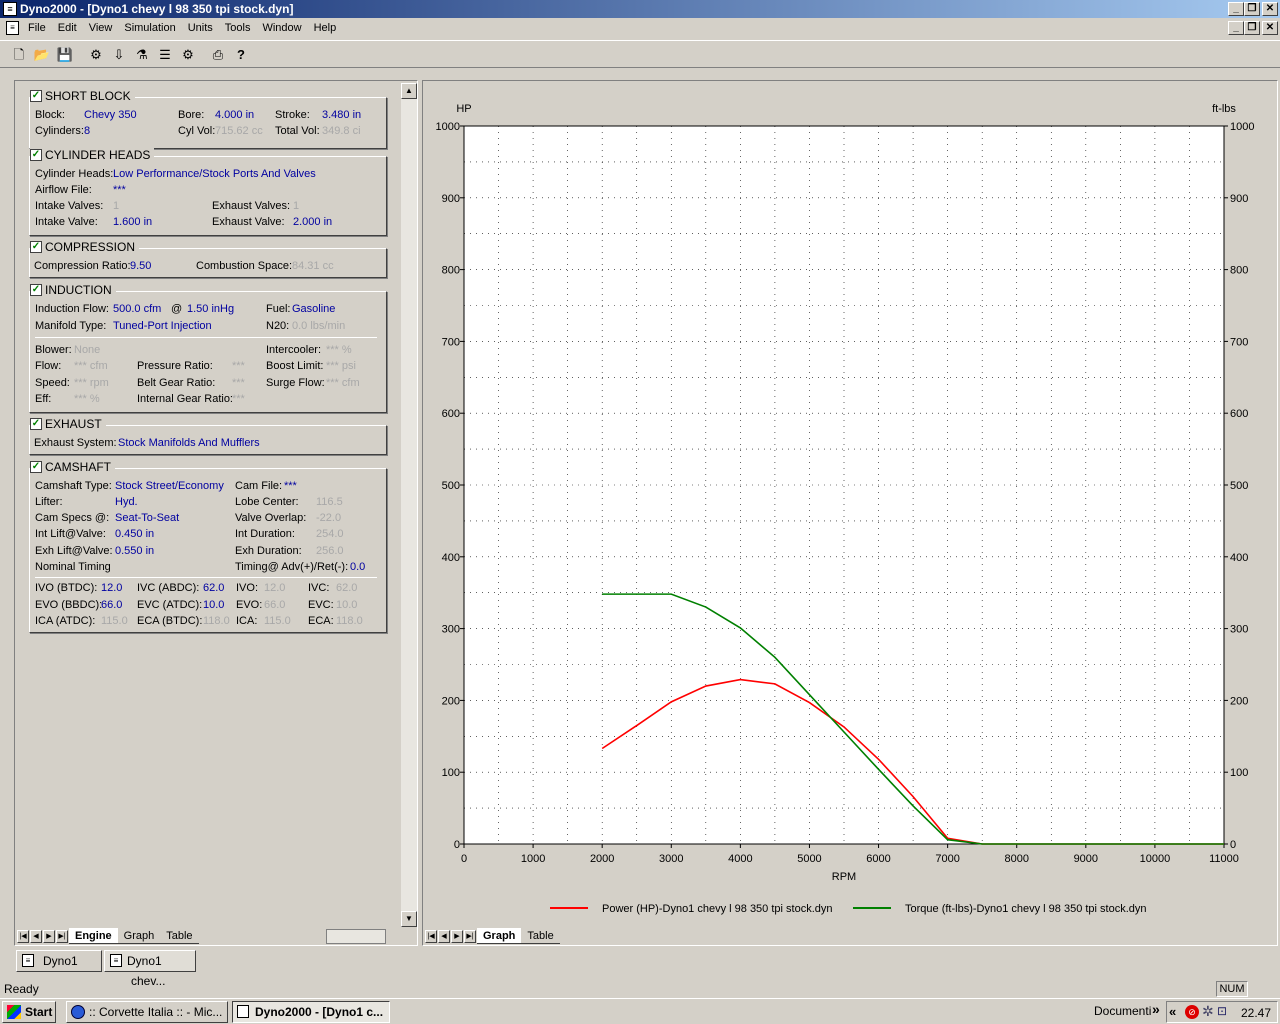 This screenshot has width=1280, height=1024. What do you see at coordinates (59, 131) in the screenshot?
I see `cylinders-label: Cylinders:` at bounding box center [59, 131].